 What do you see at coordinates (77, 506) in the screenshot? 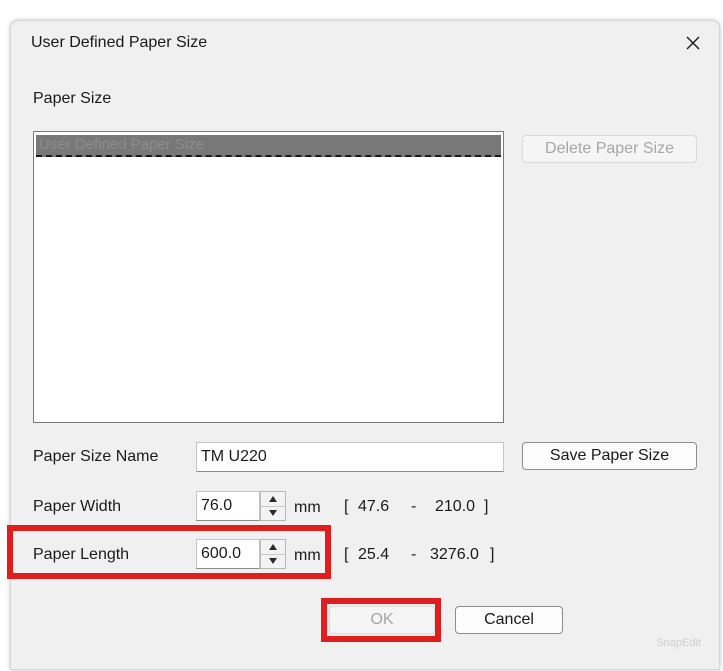
I see `paper-width-label: Paper Width` at bounding box center [77, 506].